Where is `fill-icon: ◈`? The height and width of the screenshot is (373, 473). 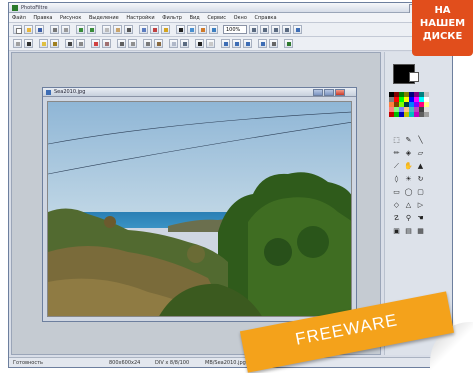
fill-icon: ◈ is located at coordinates (408, 153).